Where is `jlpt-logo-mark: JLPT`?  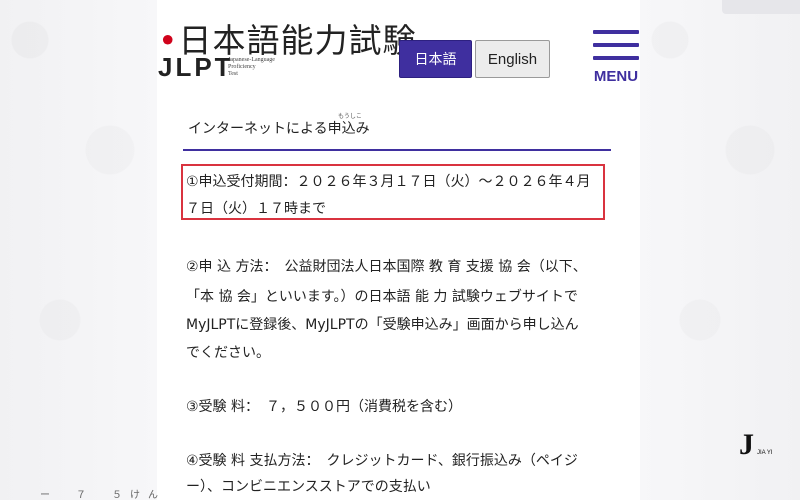 jlpt-logo-mark: JLPT is located at coordinates (196, 67).